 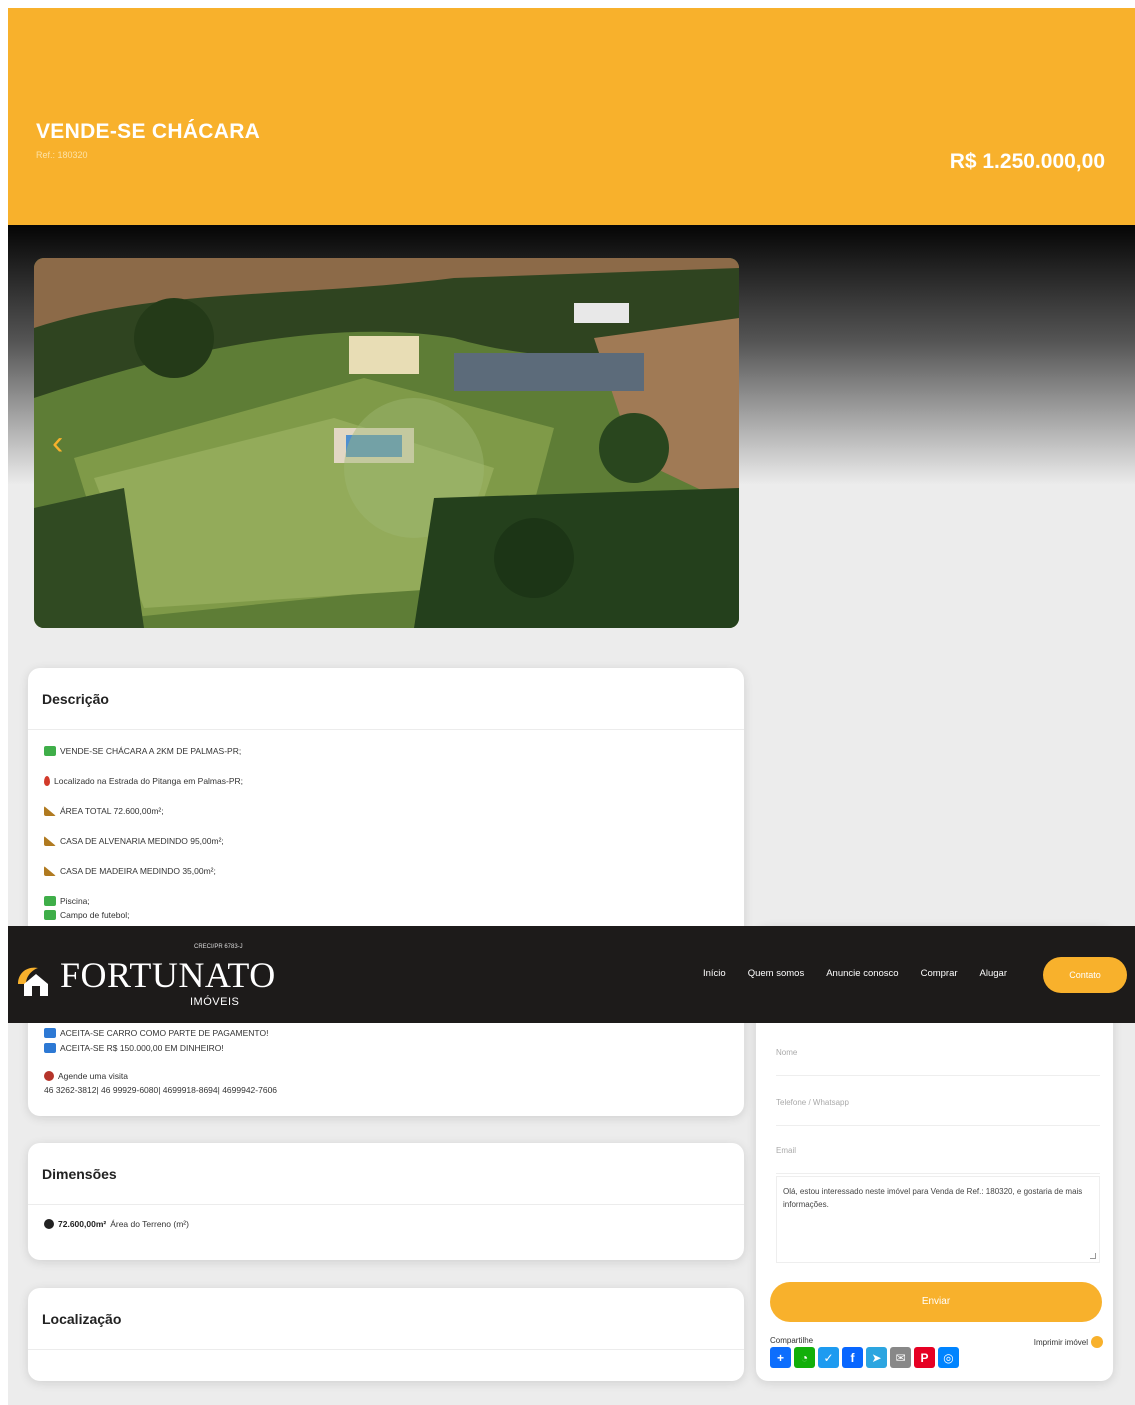 I want to click on print-label: Imprimir imóvel, so click(x=1060, y=1342).